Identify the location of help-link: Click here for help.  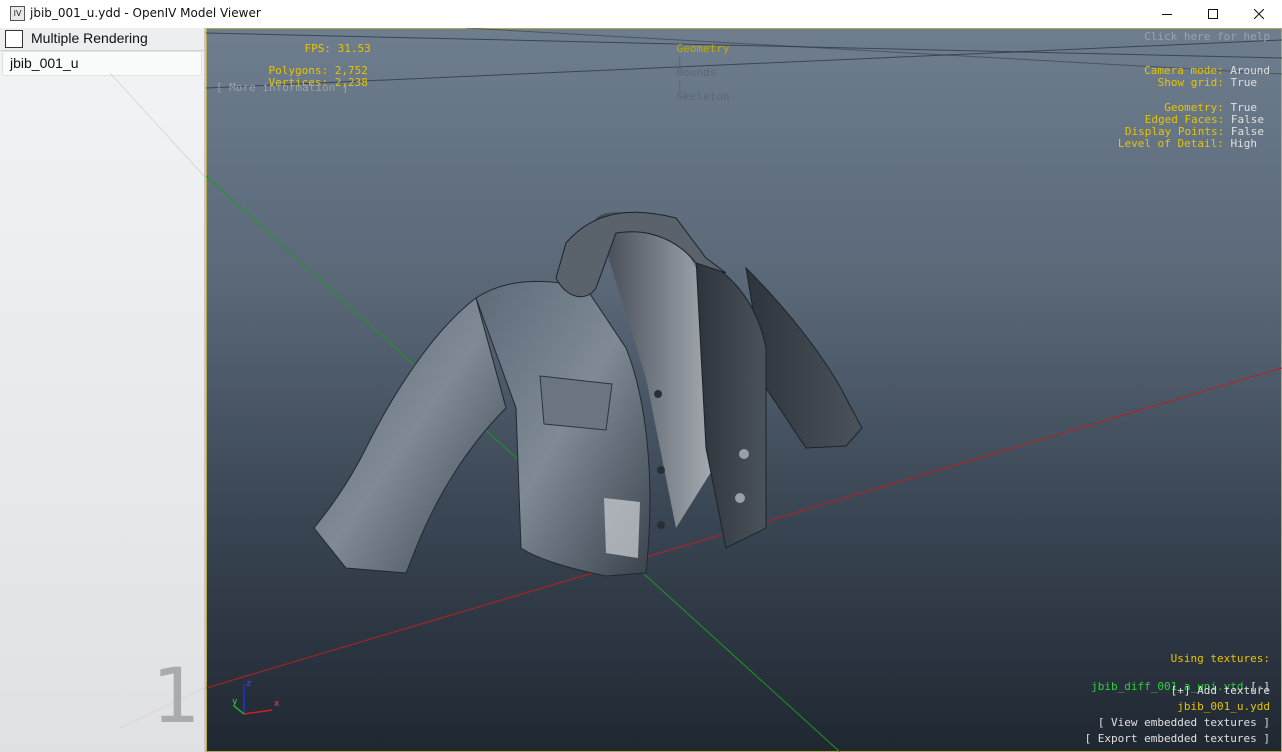
(1207, 37).